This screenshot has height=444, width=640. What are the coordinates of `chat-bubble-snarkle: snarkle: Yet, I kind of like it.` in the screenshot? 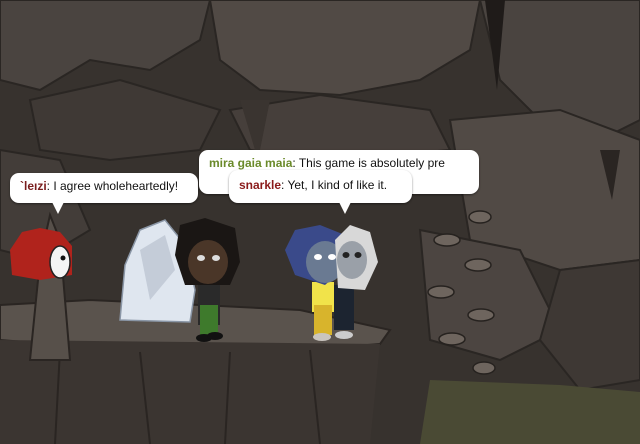 It's located at (320, 192).